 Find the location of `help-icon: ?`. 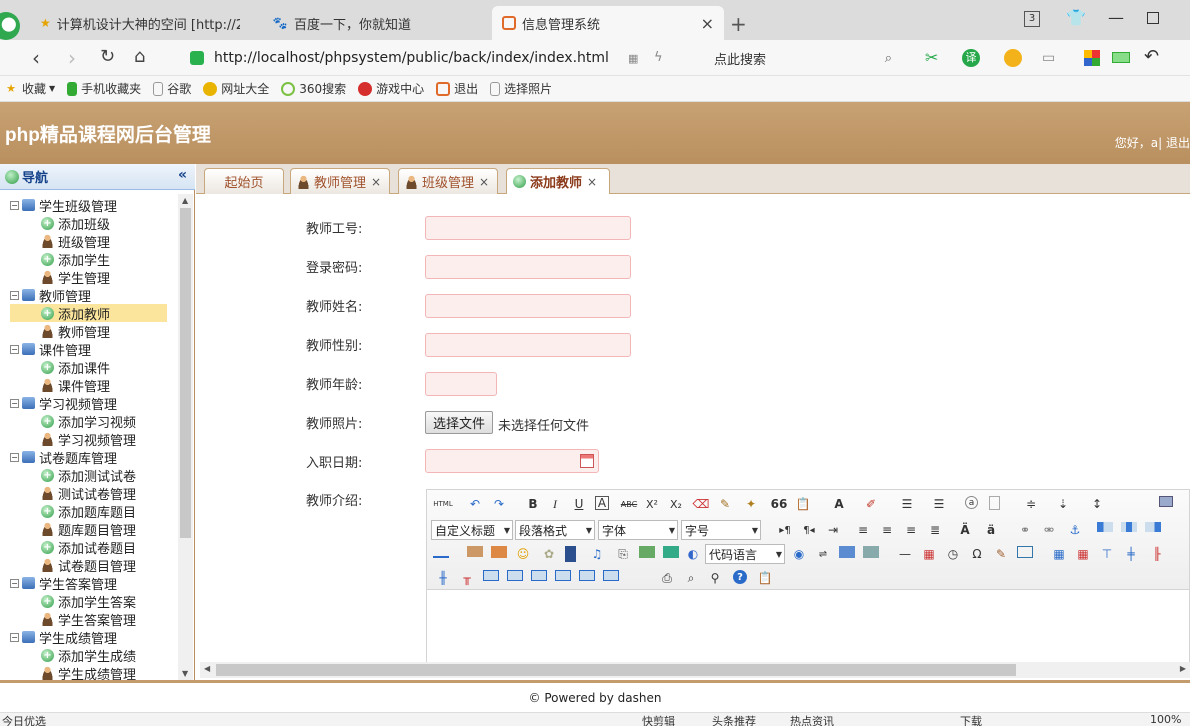

help-icon: ? is located at coordinates (740, 577).